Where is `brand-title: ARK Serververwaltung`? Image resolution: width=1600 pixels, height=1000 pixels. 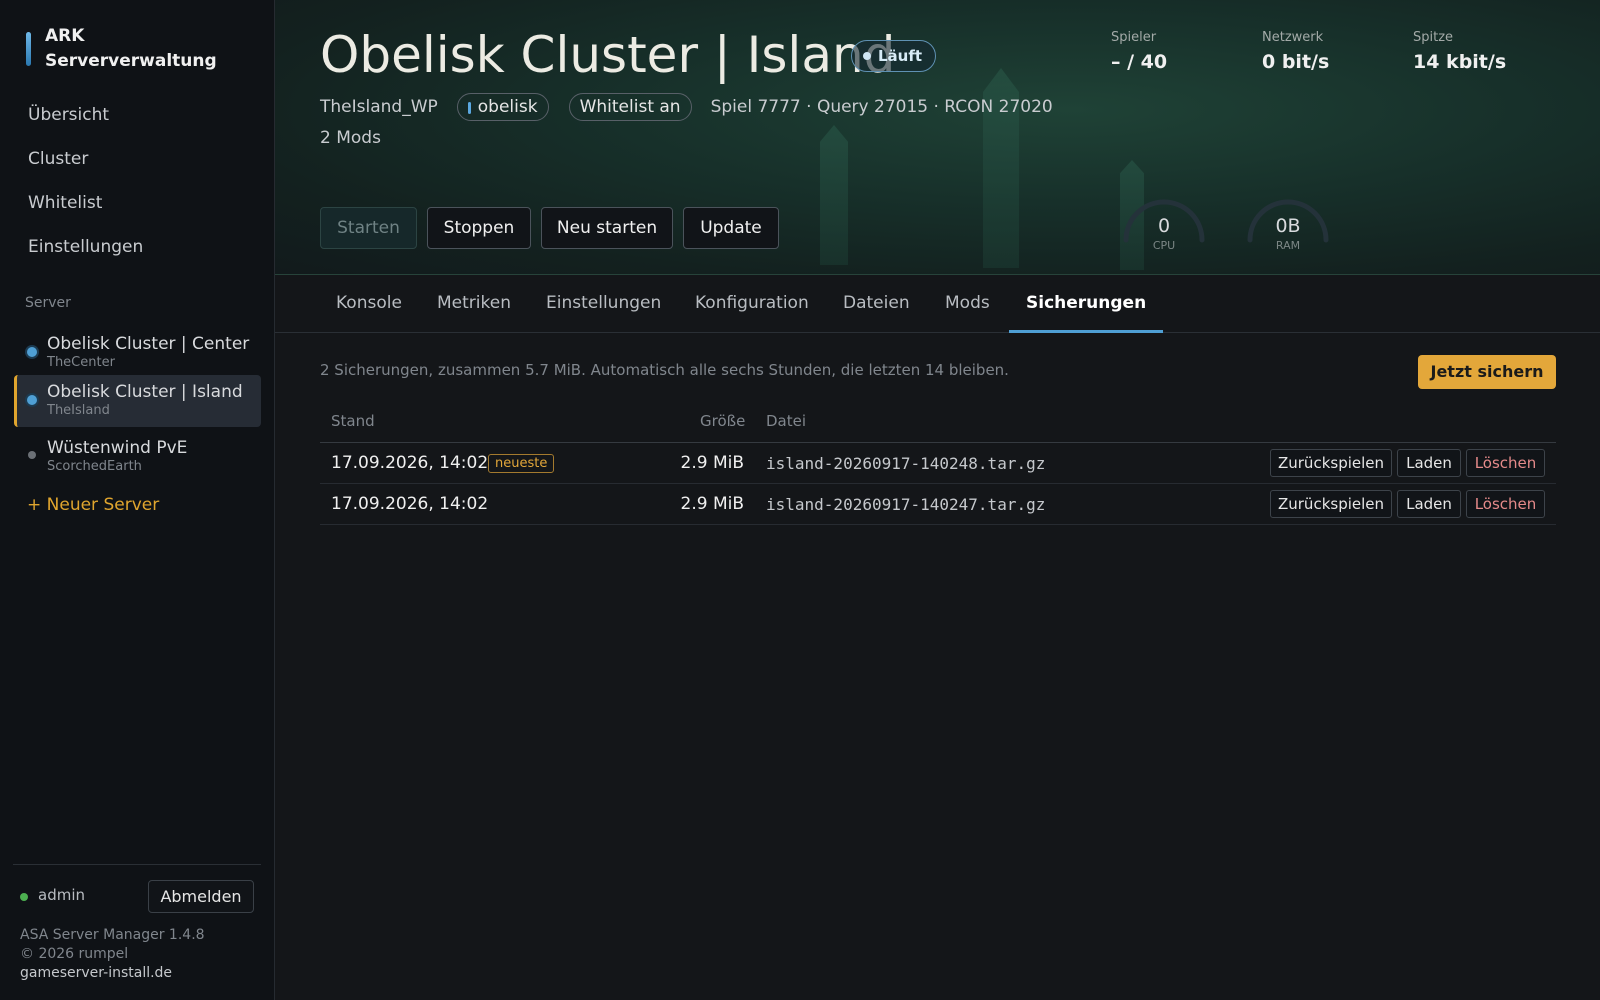
brand-title: ARK Serververwaltung is located at coordinates (131, 48).